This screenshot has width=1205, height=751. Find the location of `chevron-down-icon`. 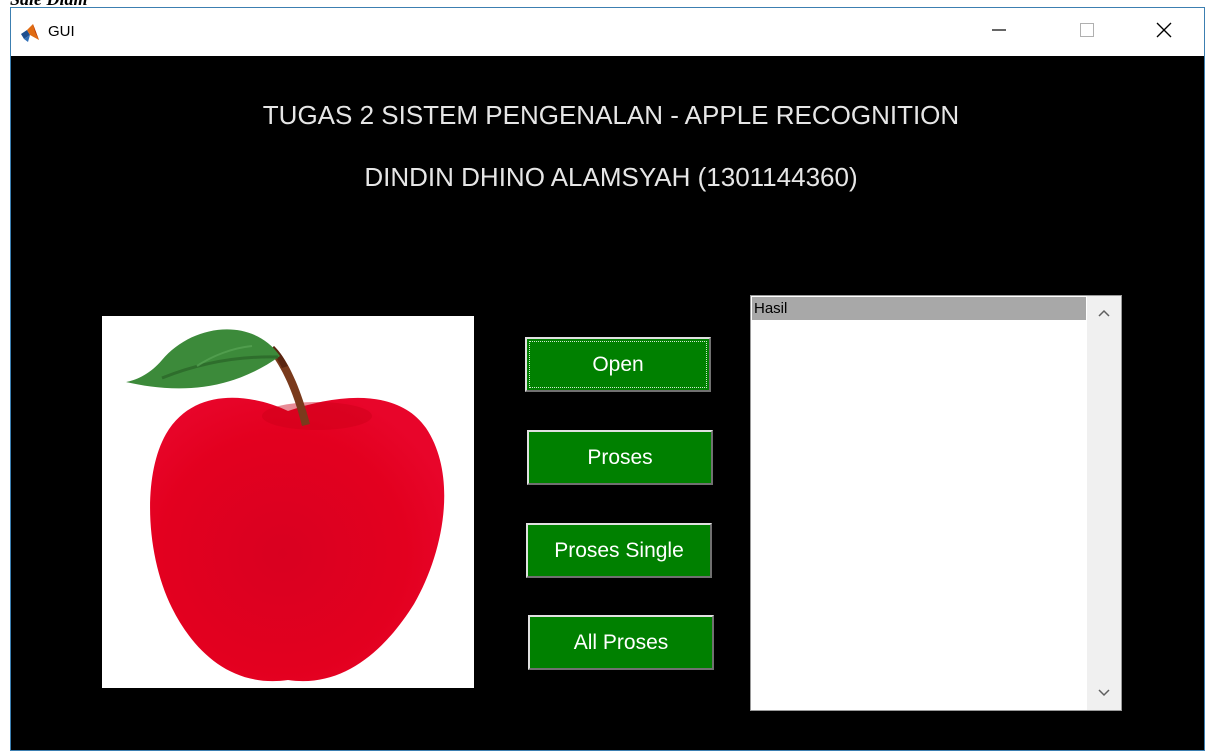

chevron-down-icon is located at coordinates (1104, 693).